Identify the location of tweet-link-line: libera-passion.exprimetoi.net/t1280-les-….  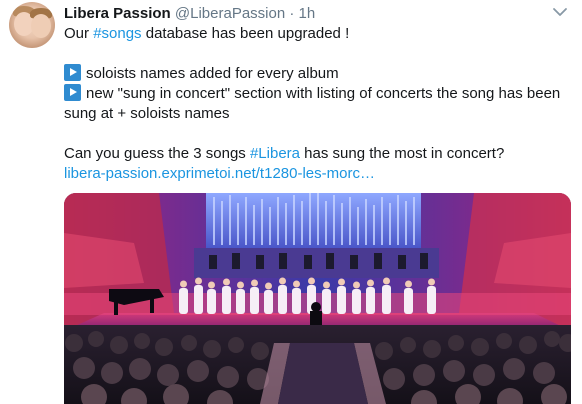
(314, 174).